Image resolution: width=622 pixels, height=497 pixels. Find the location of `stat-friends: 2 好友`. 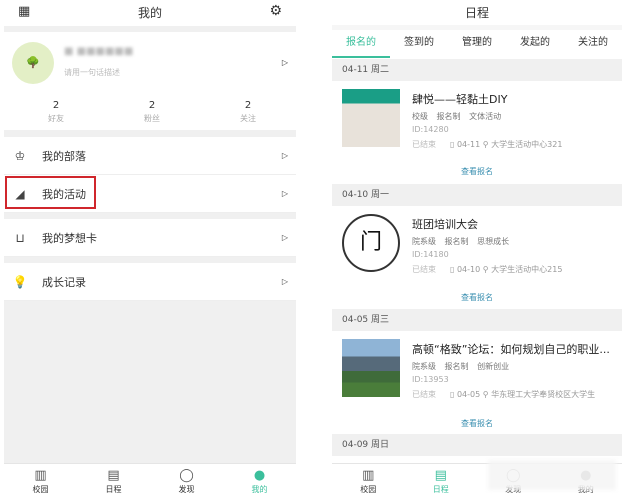

stat-friends: 2 好友 is located at coordinates (56, 112).